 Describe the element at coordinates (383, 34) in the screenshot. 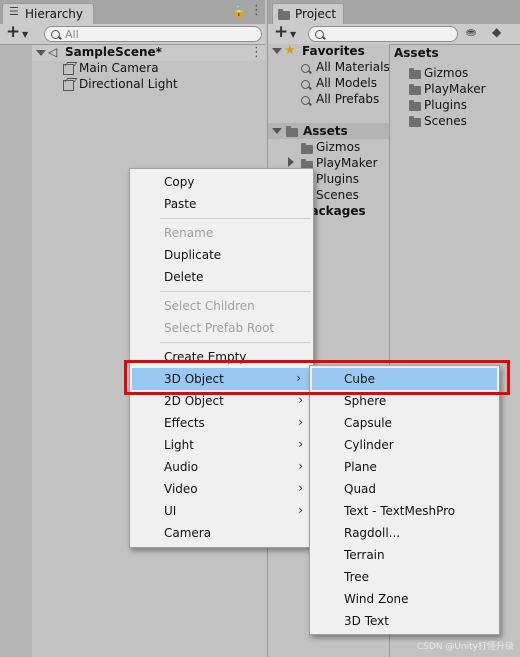

I see `project-search-input` at that location.